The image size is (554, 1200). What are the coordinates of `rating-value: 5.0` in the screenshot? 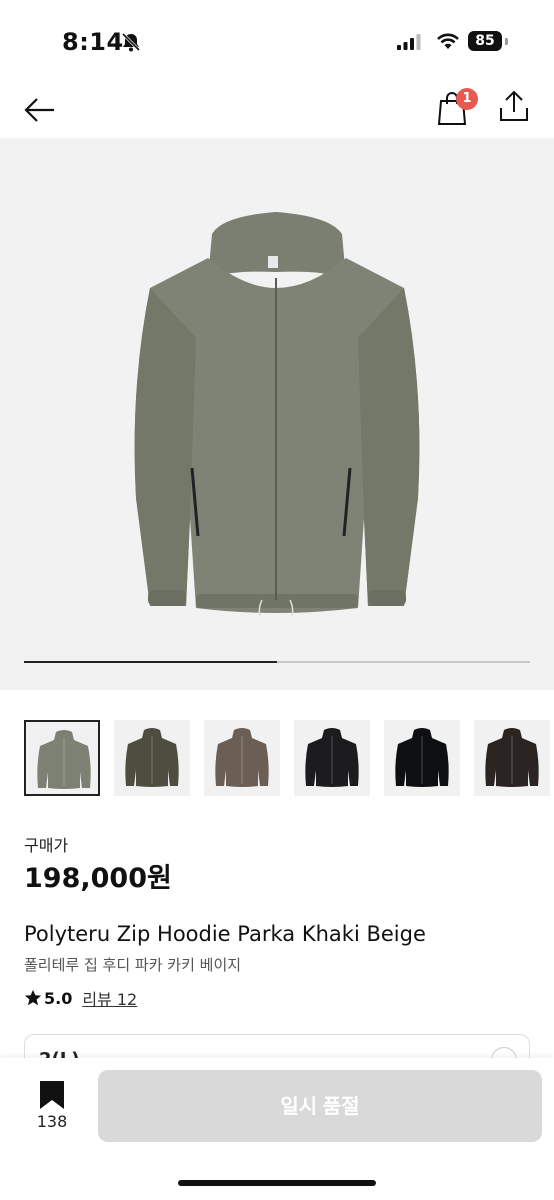 It's located at (58, 998).